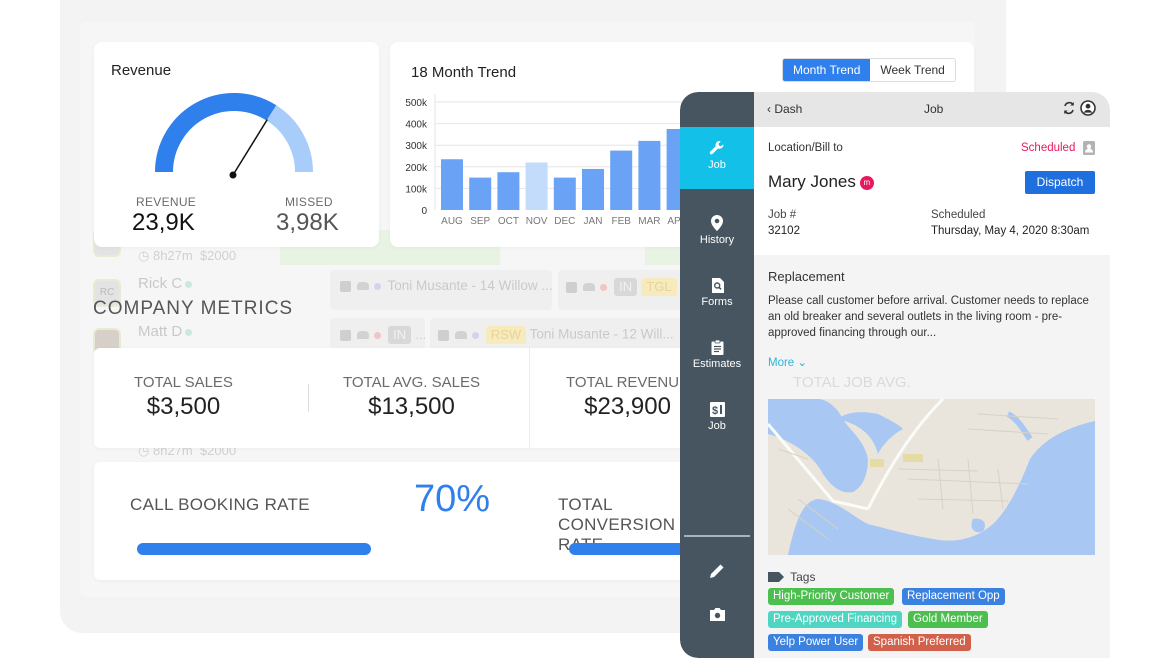 The width and height of the screenshot is (1170, 658). Describe the element at coordinates (220, 504) in the screenshot. I see `call-booking-rate-label: CALL BOOKING RATE` at that location.